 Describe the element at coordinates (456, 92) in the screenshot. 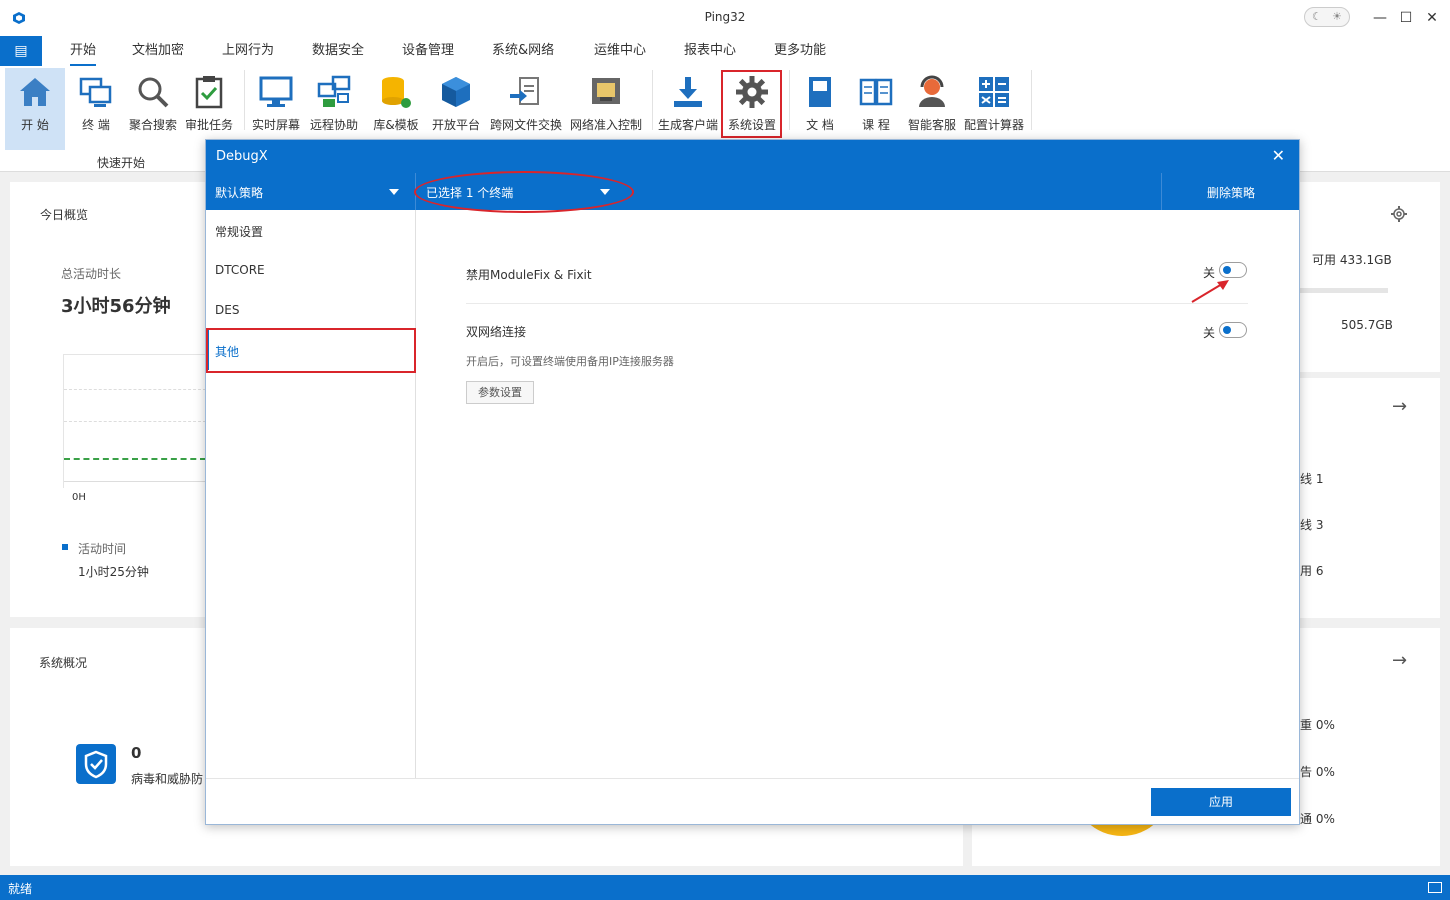

I see `cube-icon` at that location.